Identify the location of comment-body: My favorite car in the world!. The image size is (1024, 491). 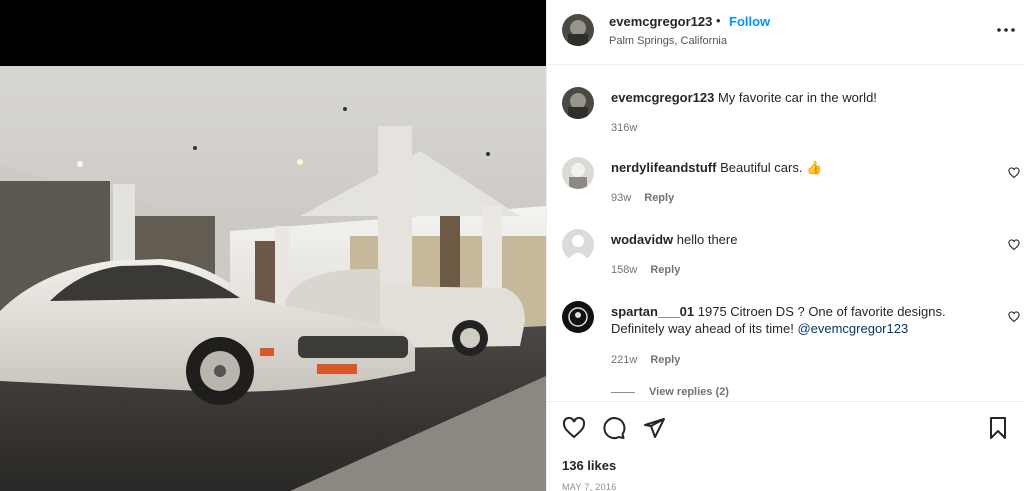
(797, 97).